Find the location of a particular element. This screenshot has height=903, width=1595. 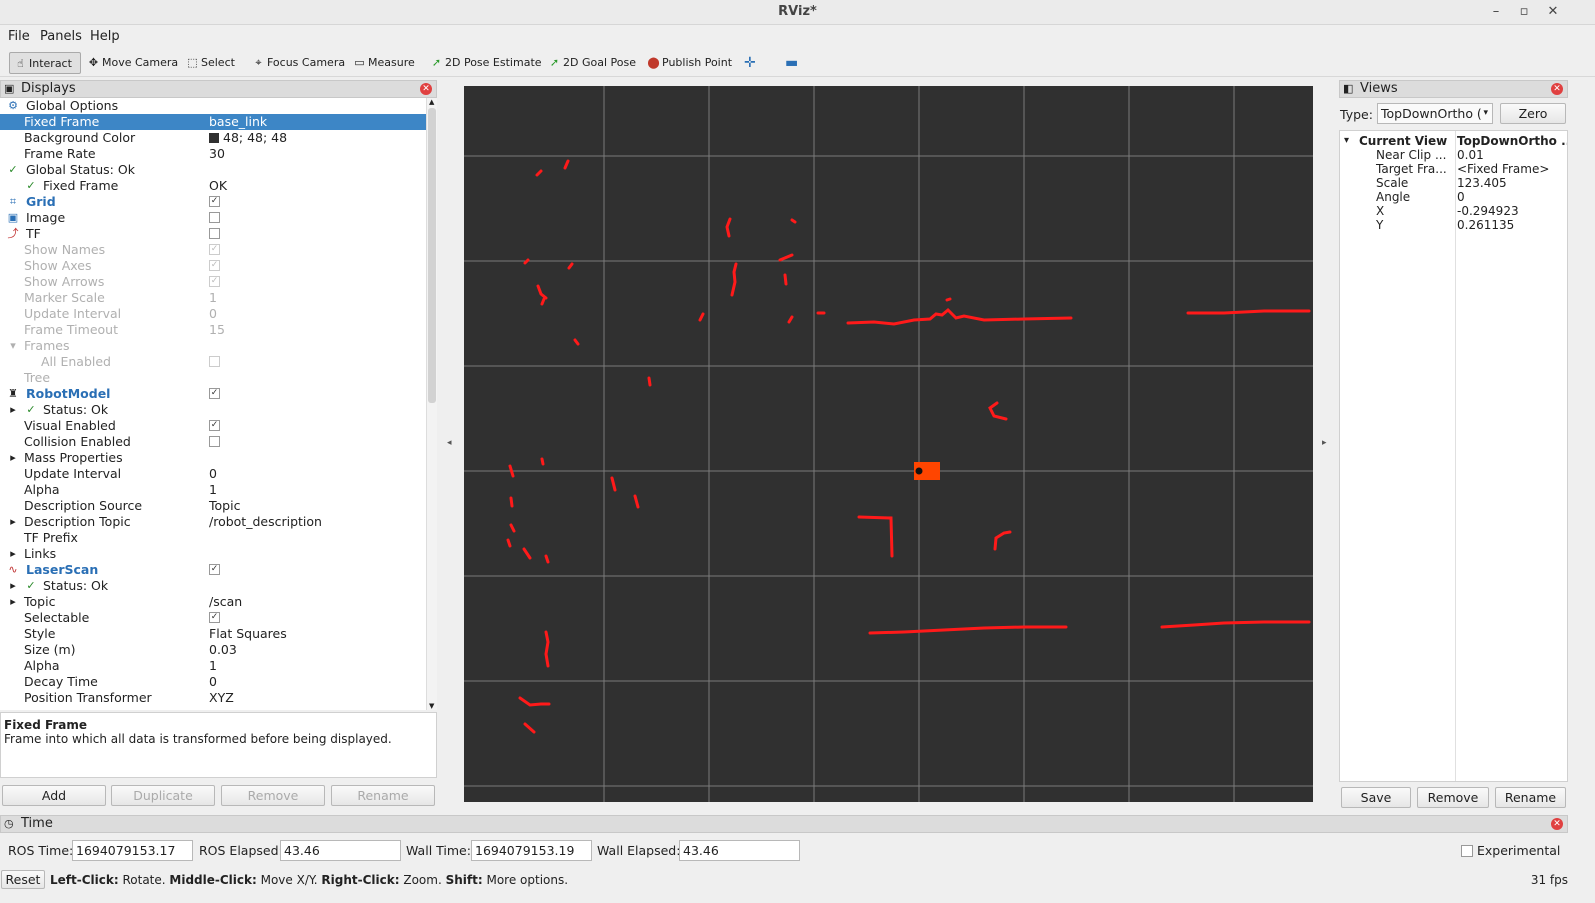

tree-row-mass-properties: ▸ Mass Properties is located at coordinates (213, 458).